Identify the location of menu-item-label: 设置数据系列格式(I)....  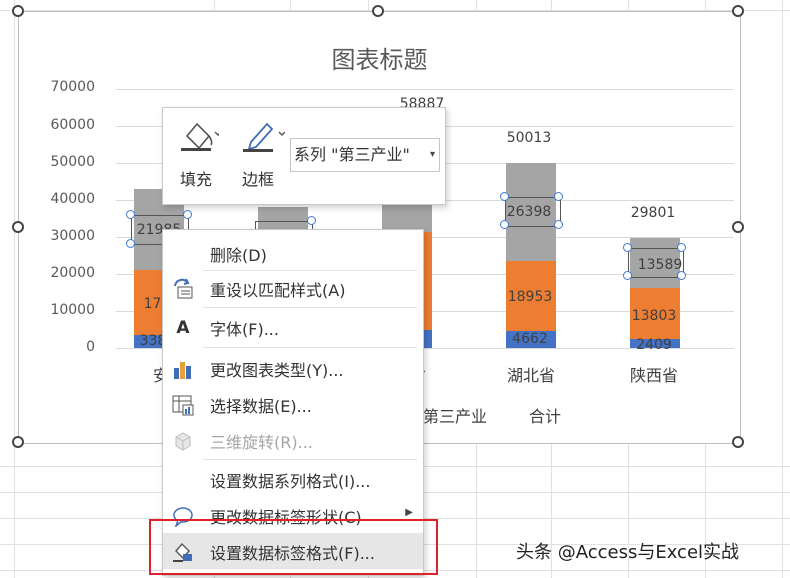
(290, 481).